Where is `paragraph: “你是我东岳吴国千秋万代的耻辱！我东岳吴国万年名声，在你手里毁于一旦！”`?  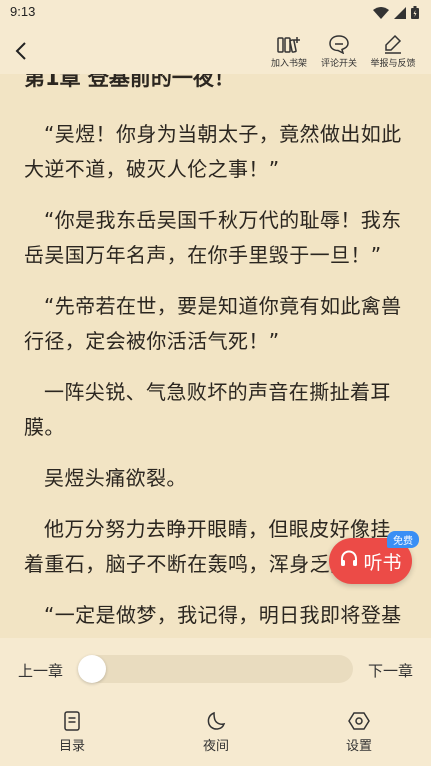
paragraph: “你是我东岳吴国千秋万代的耻辱！我东岳吴国万年名声，在你手里毁于一旦！” is located at coordinates (213, 237).